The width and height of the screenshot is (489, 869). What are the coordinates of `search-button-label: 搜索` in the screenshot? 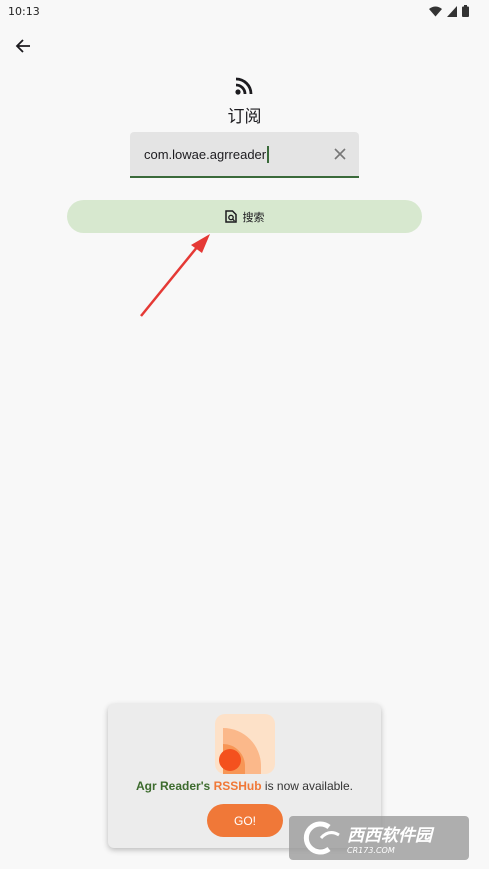 It's located at (253, 217).